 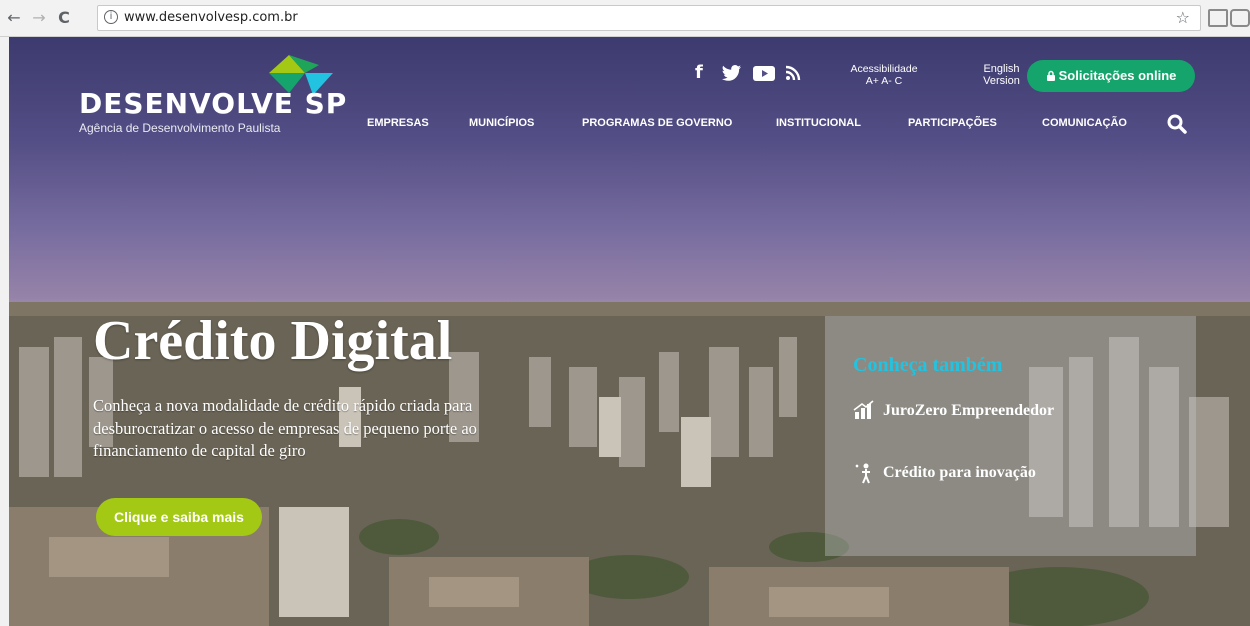 What do you see at coordinates (928, 365) in the screenshot?
I see `panel-title: Conheça também` at bounding box center [928, 365].